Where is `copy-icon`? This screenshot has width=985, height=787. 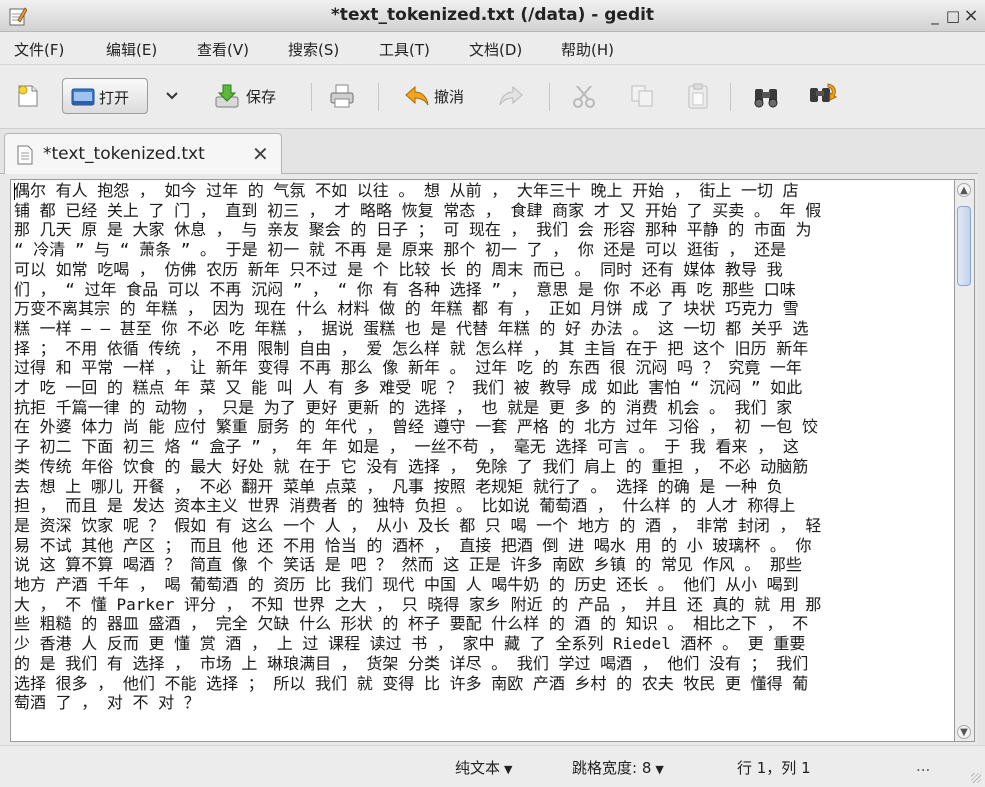
copy-icon is located at coordinates (642, 96).